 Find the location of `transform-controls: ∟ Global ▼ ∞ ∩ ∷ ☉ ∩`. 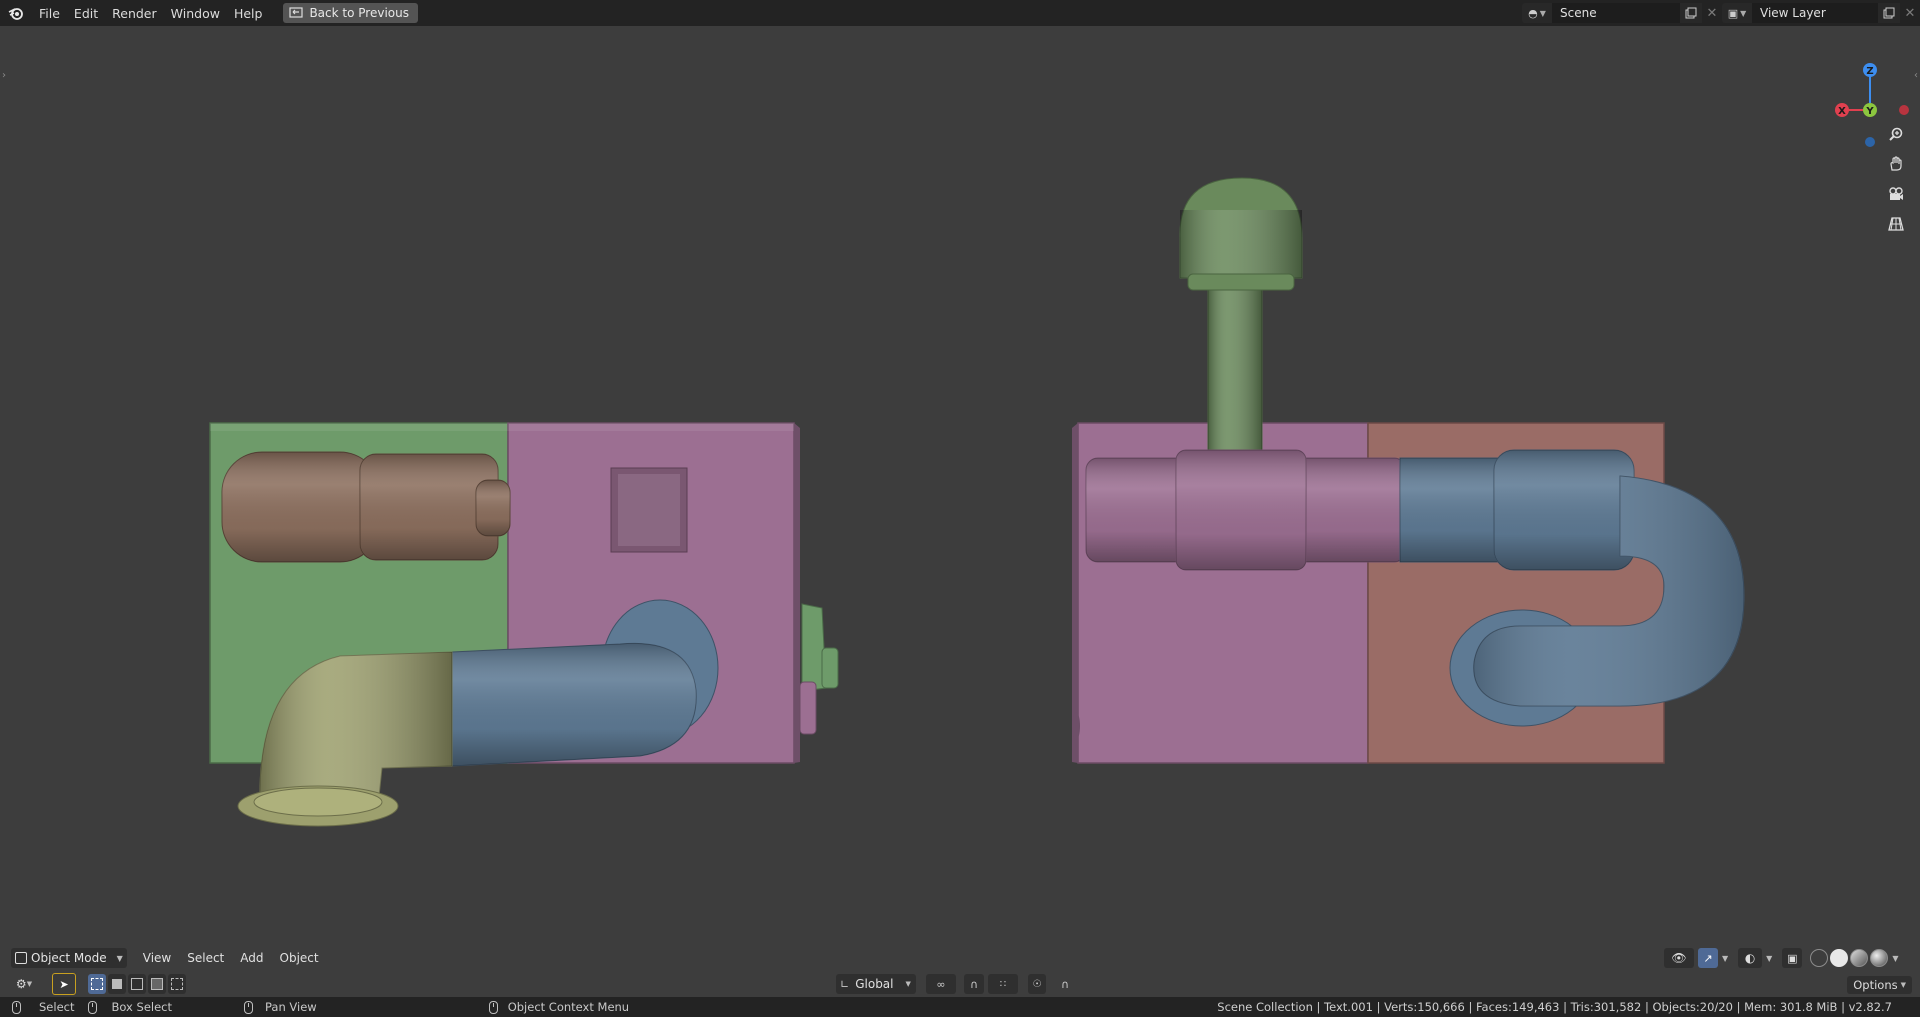

transform-controls: ∟ Global ▼ ∞ ∩ ∷ ☉ ∩ is located at coordinates (958, 984).